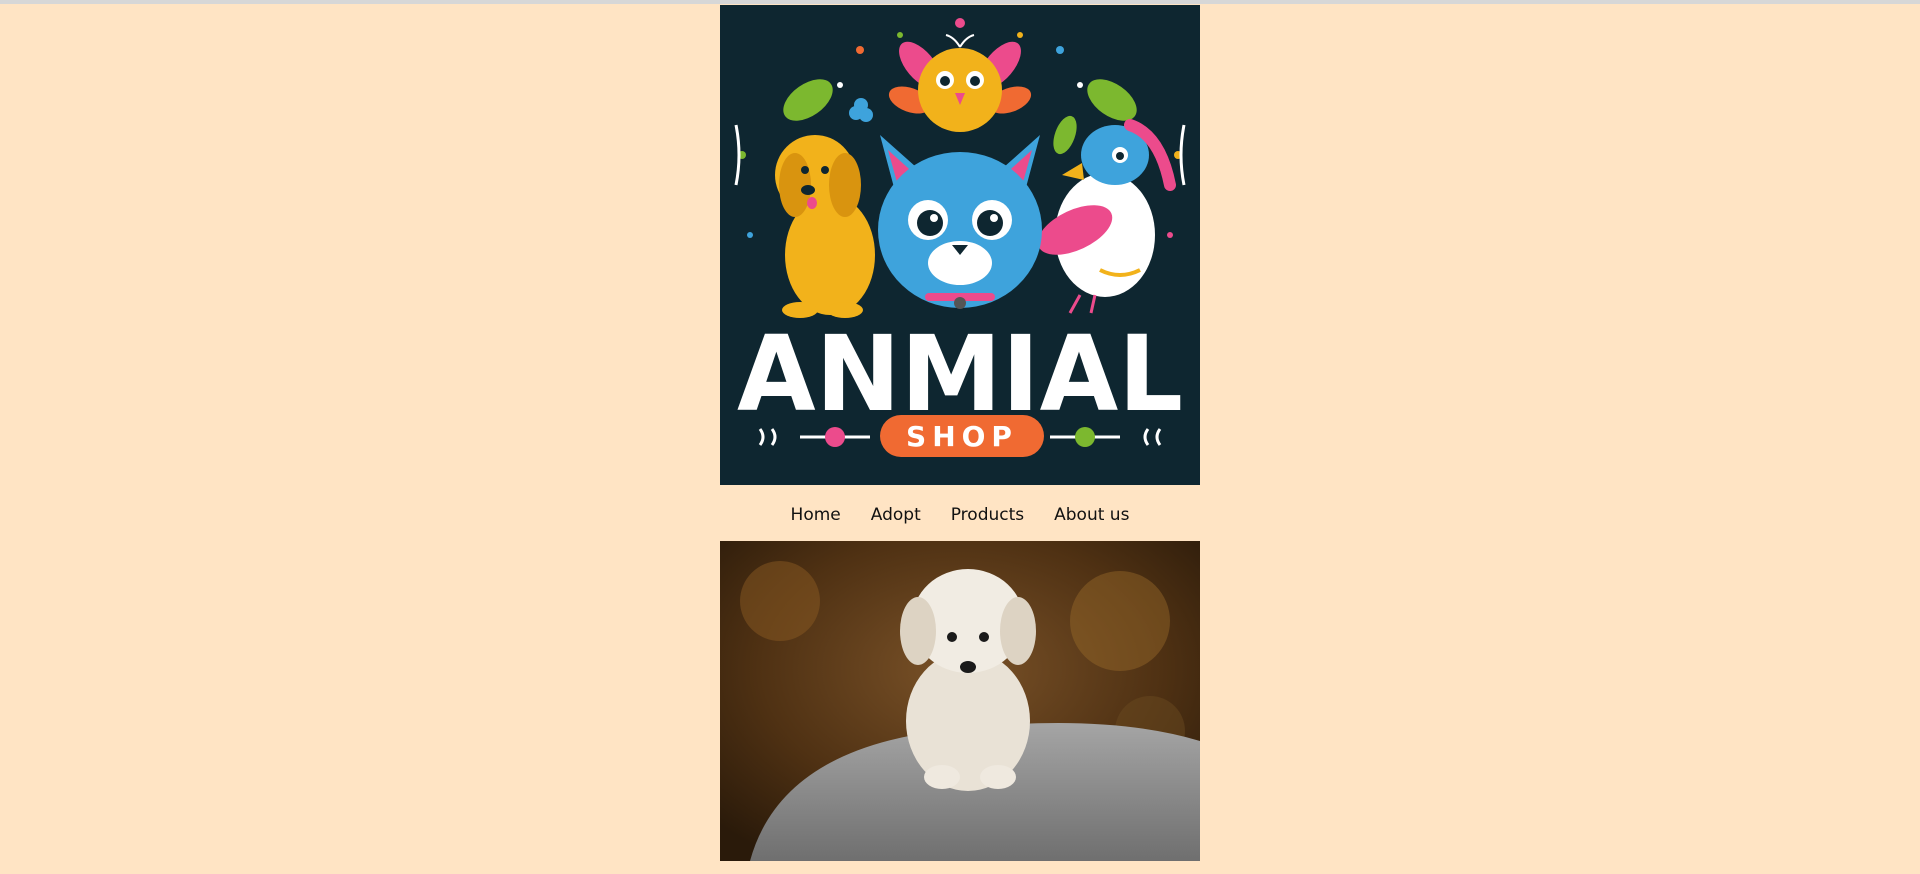 This screenshot has width=1920, height=874. I want to click on puppy, so click(968, 680).